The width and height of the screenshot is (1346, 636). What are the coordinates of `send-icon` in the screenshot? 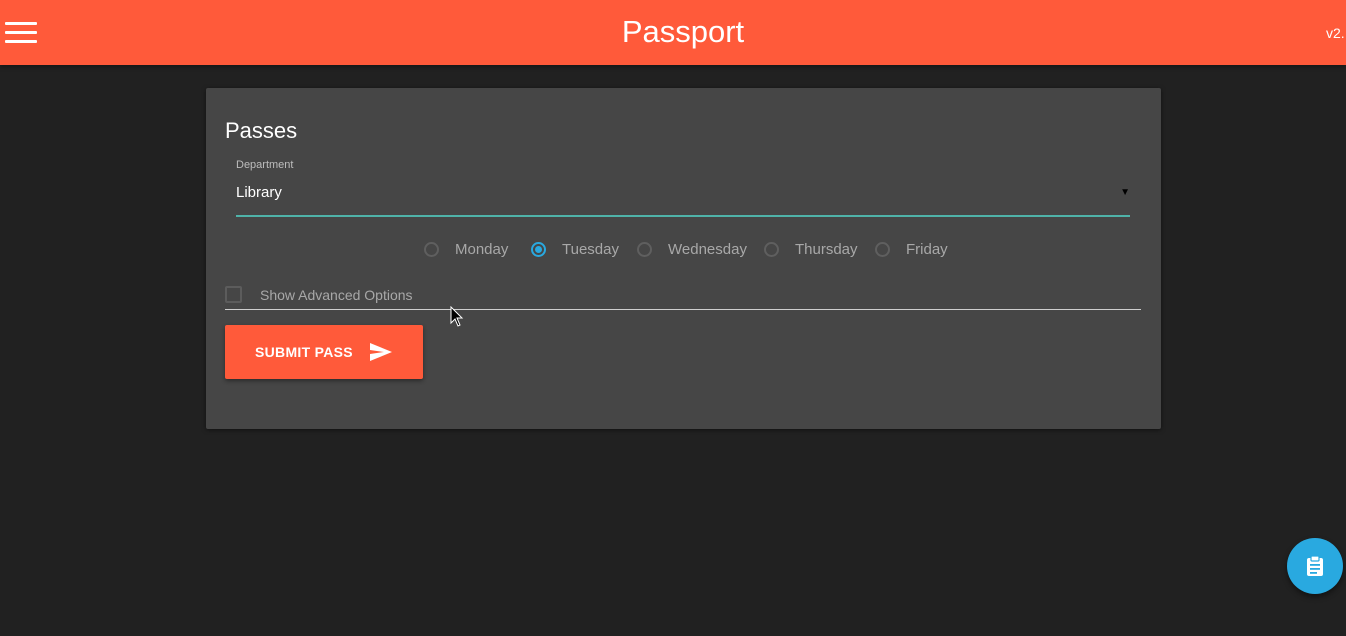 It's located at (381, 352).